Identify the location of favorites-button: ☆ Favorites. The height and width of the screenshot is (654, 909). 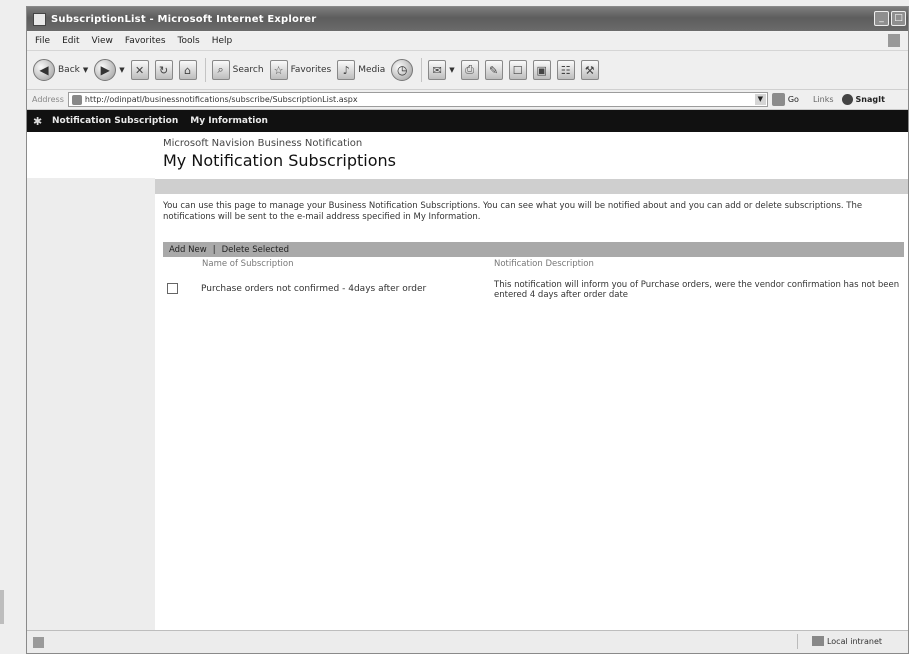
(300, 70).